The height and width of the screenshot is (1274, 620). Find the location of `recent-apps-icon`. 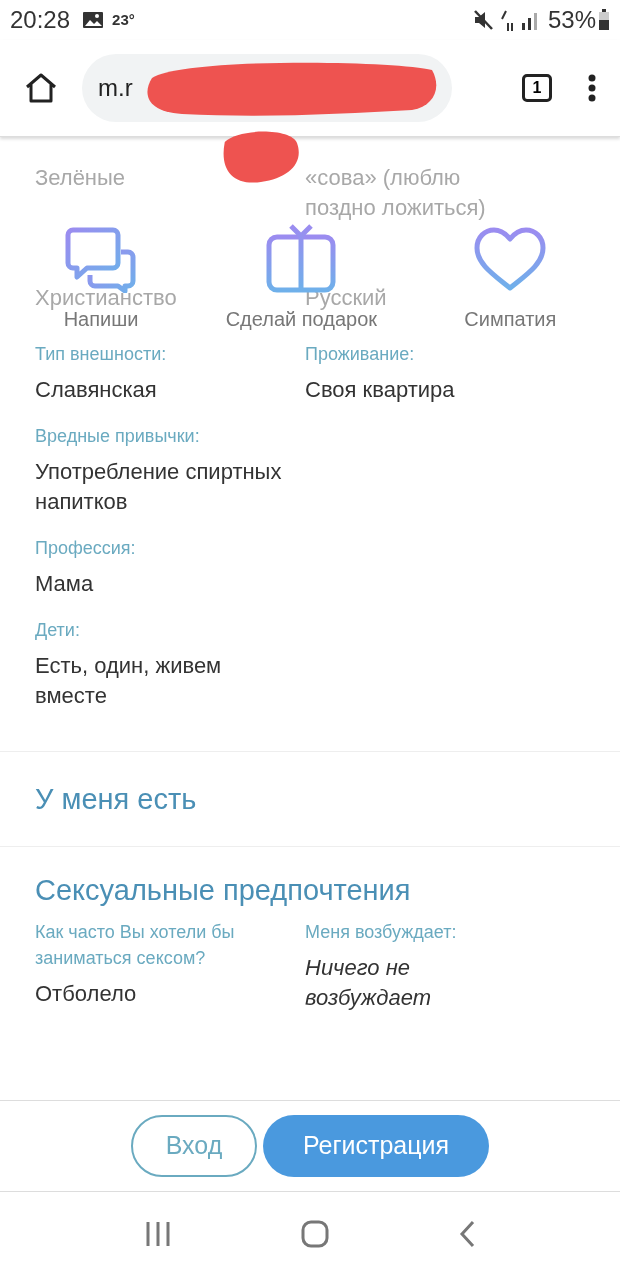

recent-apps-icon is located at coordinates (158, 1233).